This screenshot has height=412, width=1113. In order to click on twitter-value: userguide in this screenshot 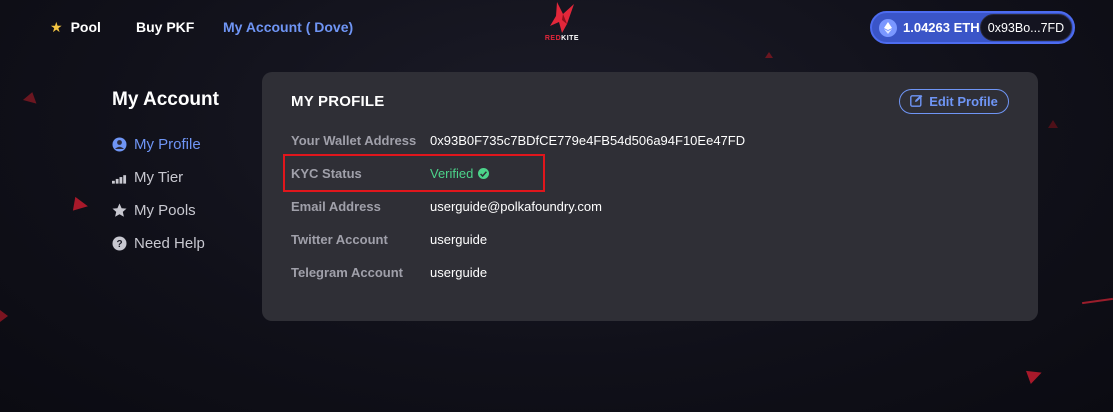, I will do `click(459, 239)`.